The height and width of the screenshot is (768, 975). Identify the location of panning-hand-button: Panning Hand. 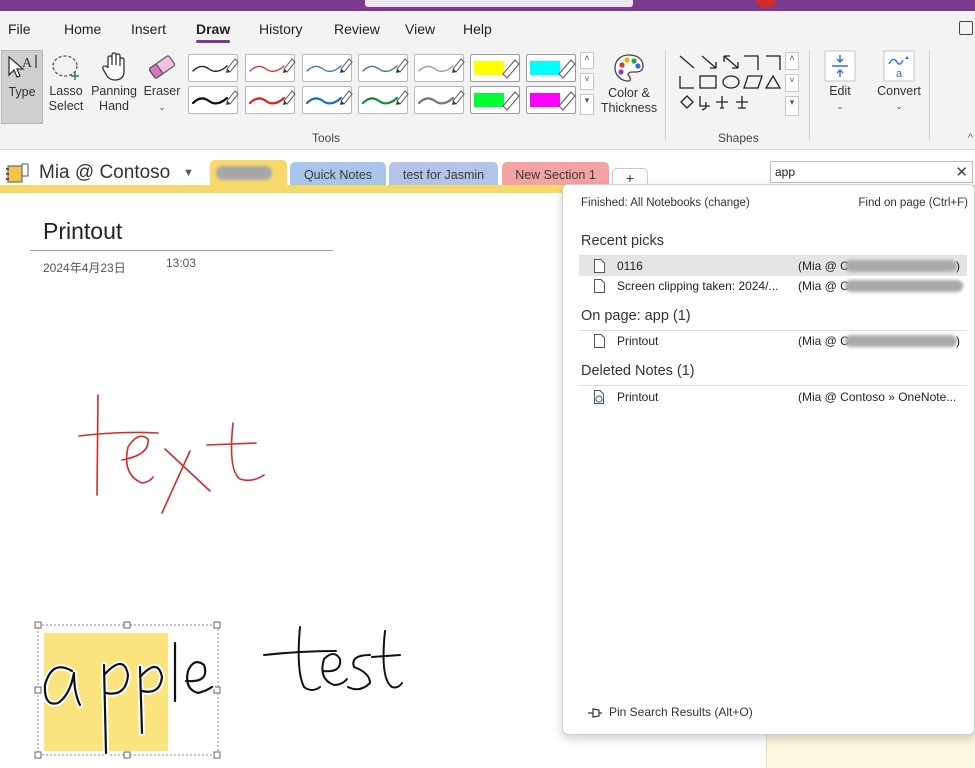
(114, 83).